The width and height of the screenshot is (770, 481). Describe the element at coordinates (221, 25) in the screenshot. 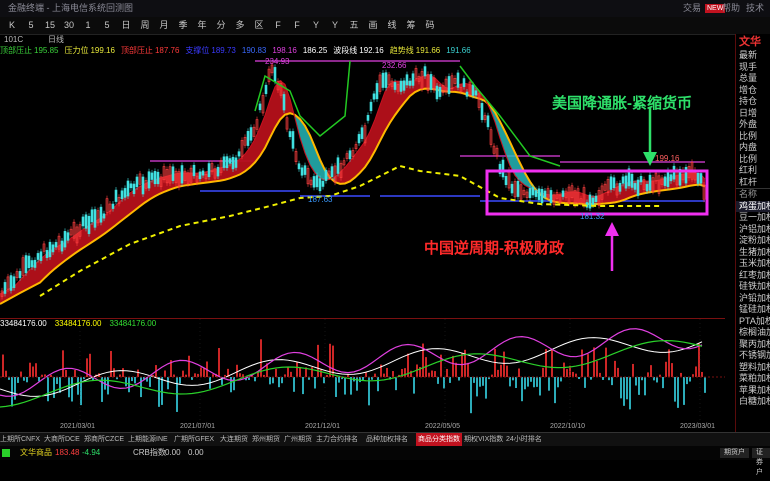

I see `toolbar-button-11: 分` at that location.